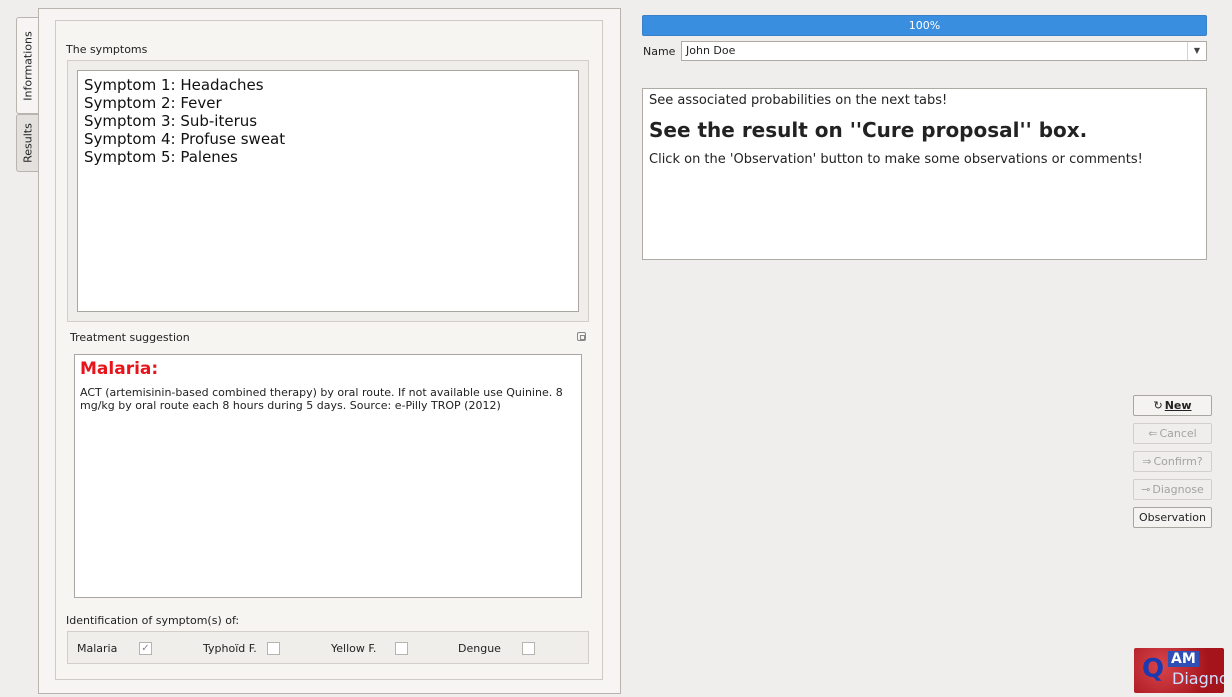 The width and height of the screenshot is (1232, 697). I want to click on name-label: Name, so click(659, 51).